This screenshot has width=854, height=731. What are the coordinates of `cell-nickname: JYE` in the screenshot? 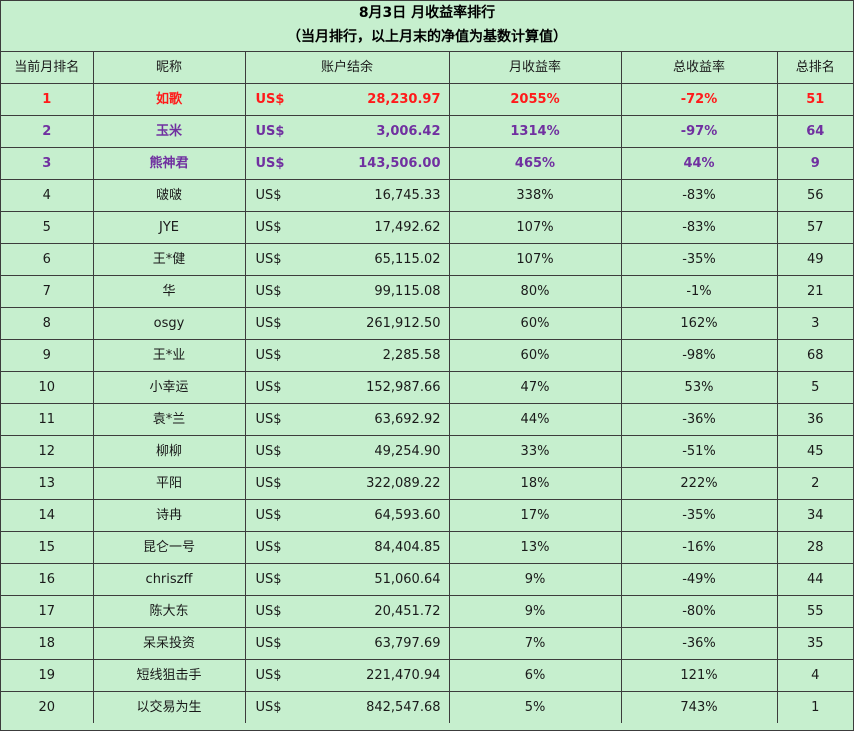 It's located at (169, 227).